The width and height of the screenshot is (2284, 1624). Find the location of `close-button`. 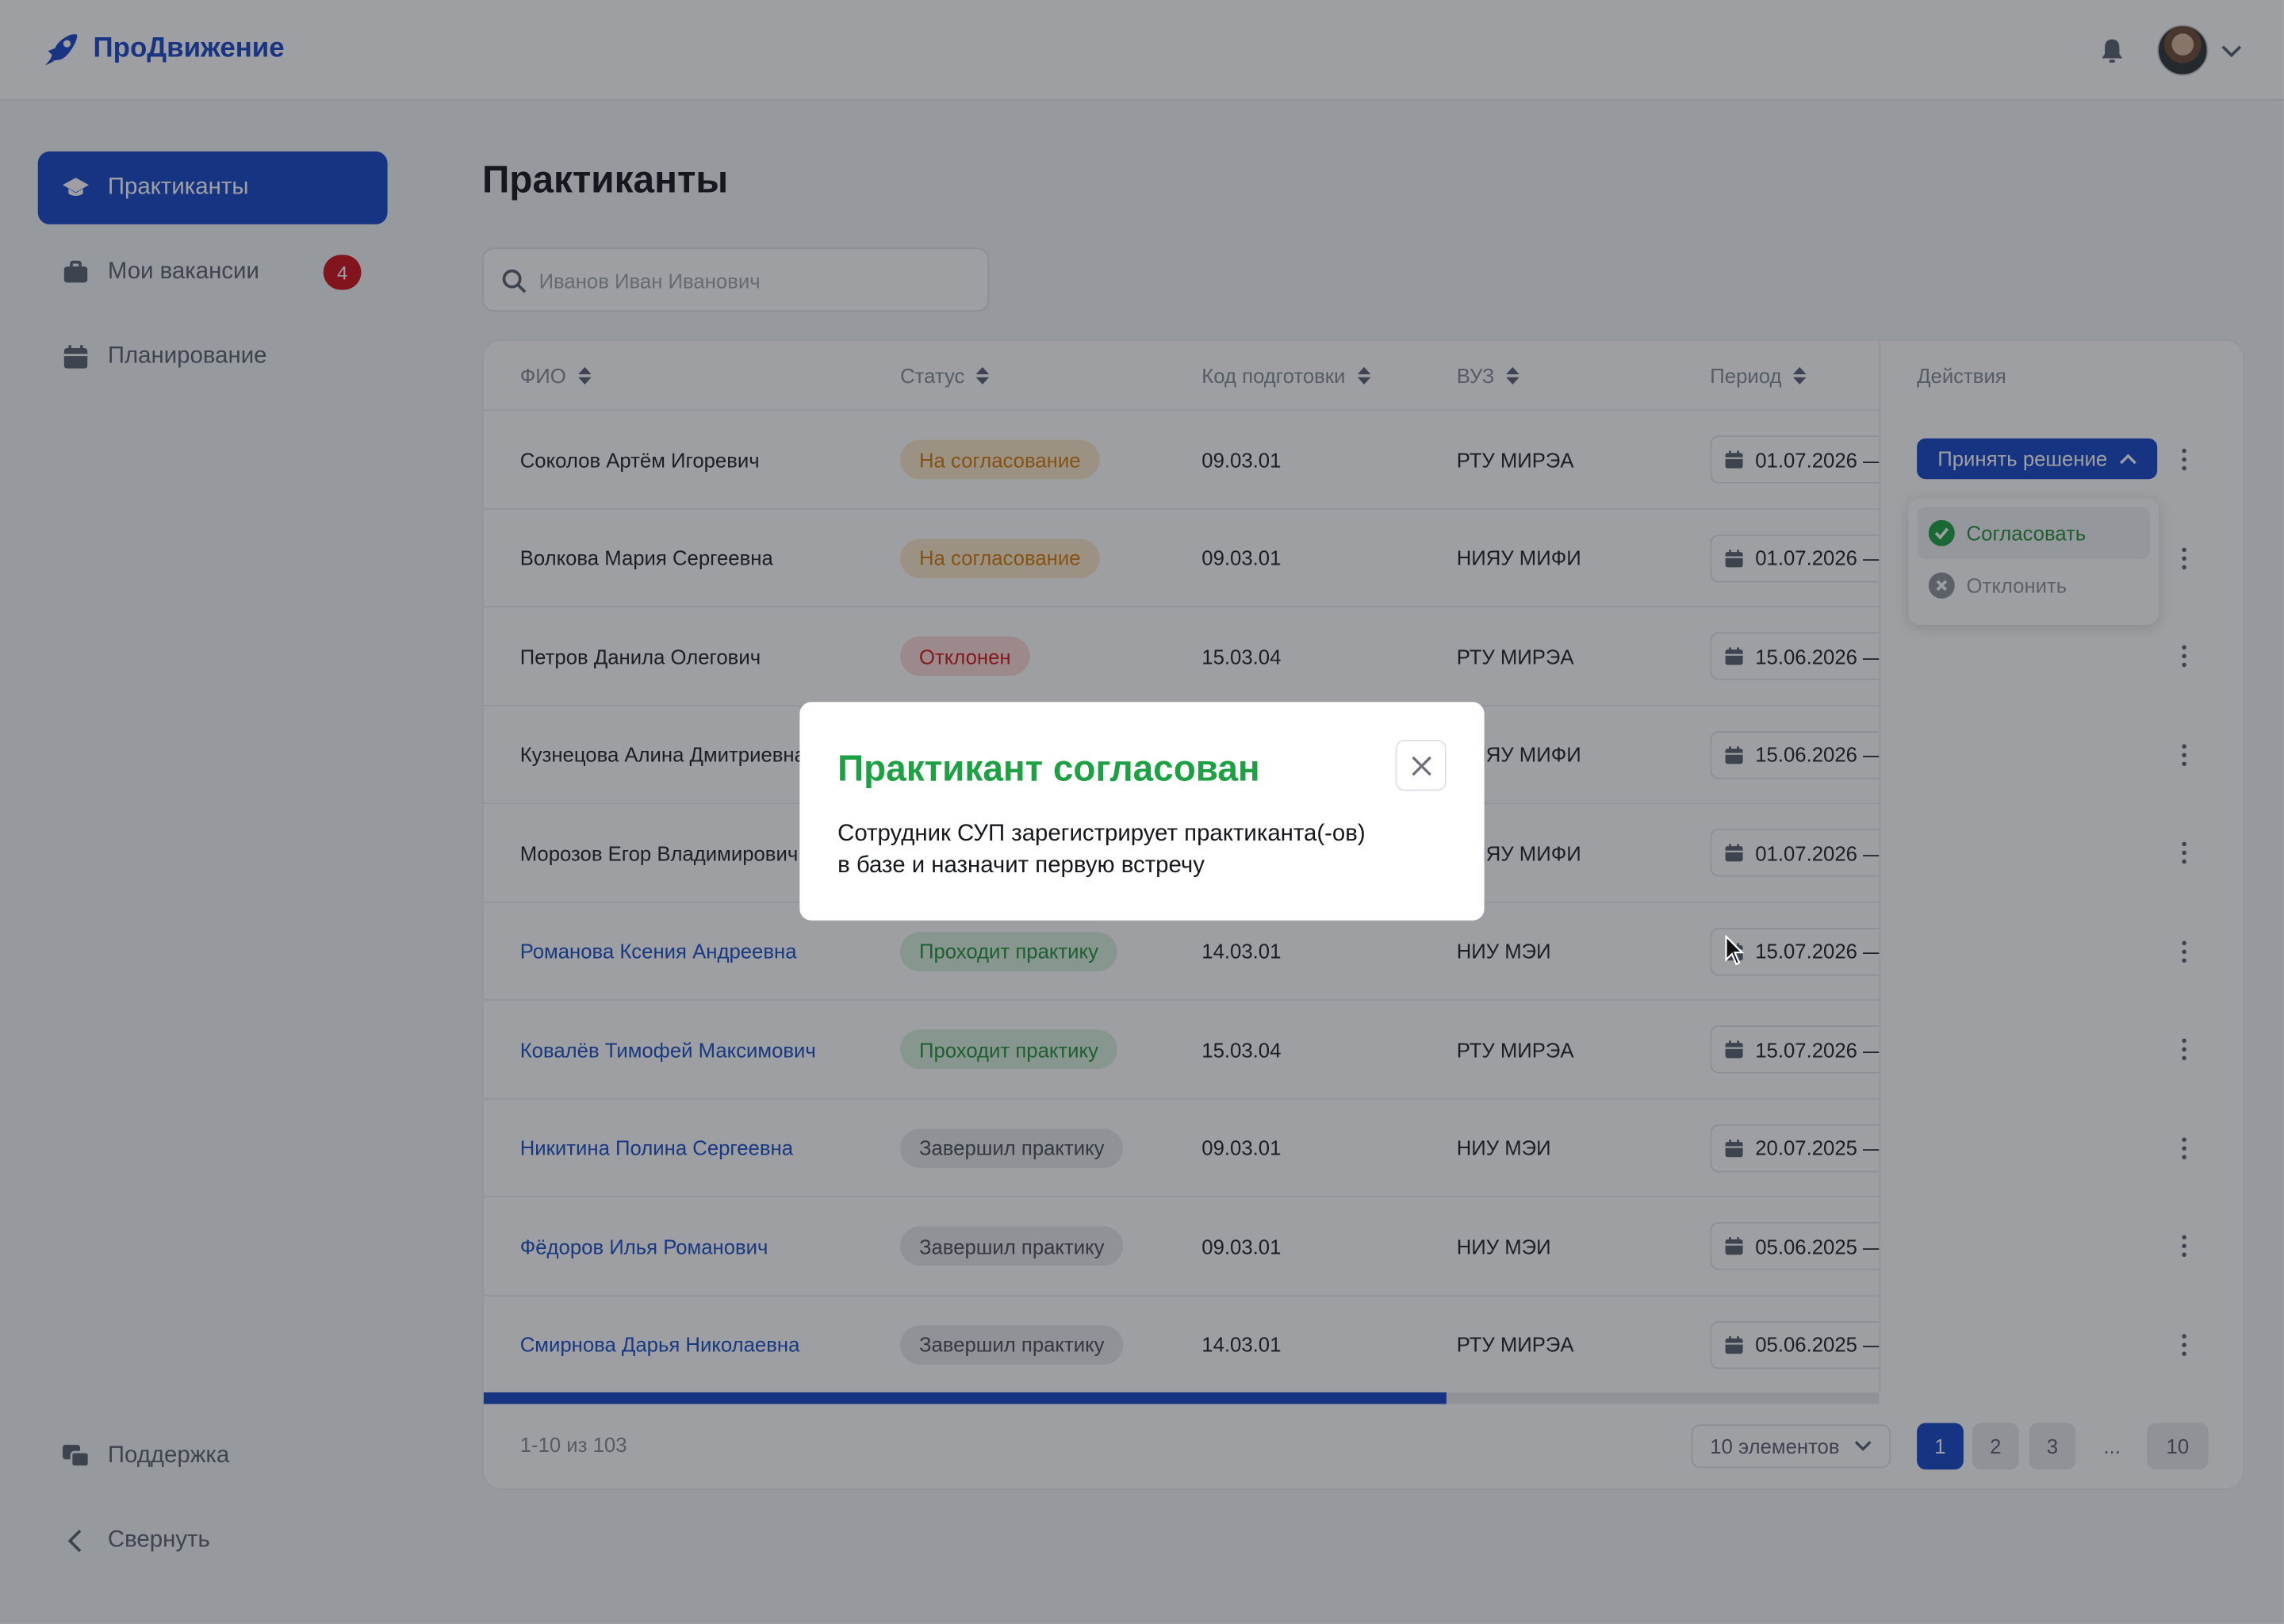

close-button is located at coordinates (1421, 765).